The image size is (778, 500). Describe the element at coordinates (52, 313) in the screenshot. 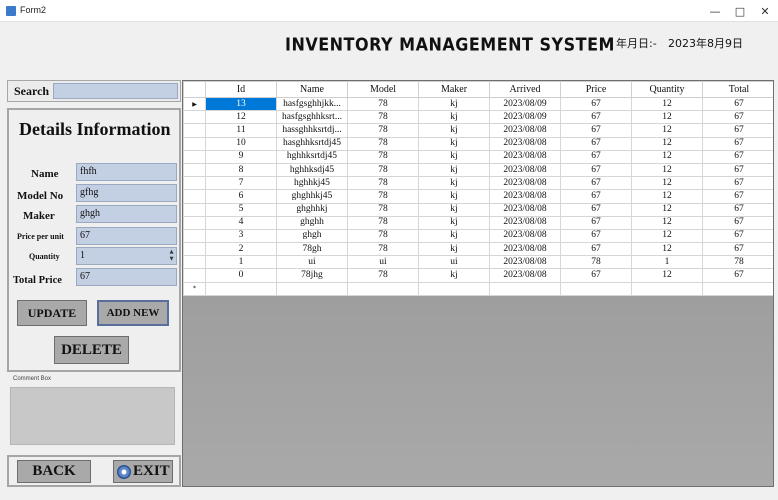

I see `update-button: UPDATE` at that location.